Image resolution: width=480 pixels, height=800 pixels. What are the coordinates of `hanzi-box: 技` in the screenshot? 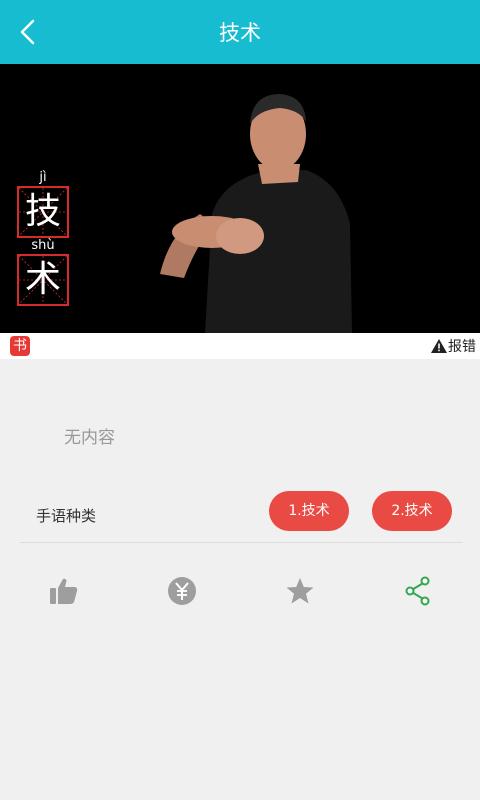 It's located at (43, 212).